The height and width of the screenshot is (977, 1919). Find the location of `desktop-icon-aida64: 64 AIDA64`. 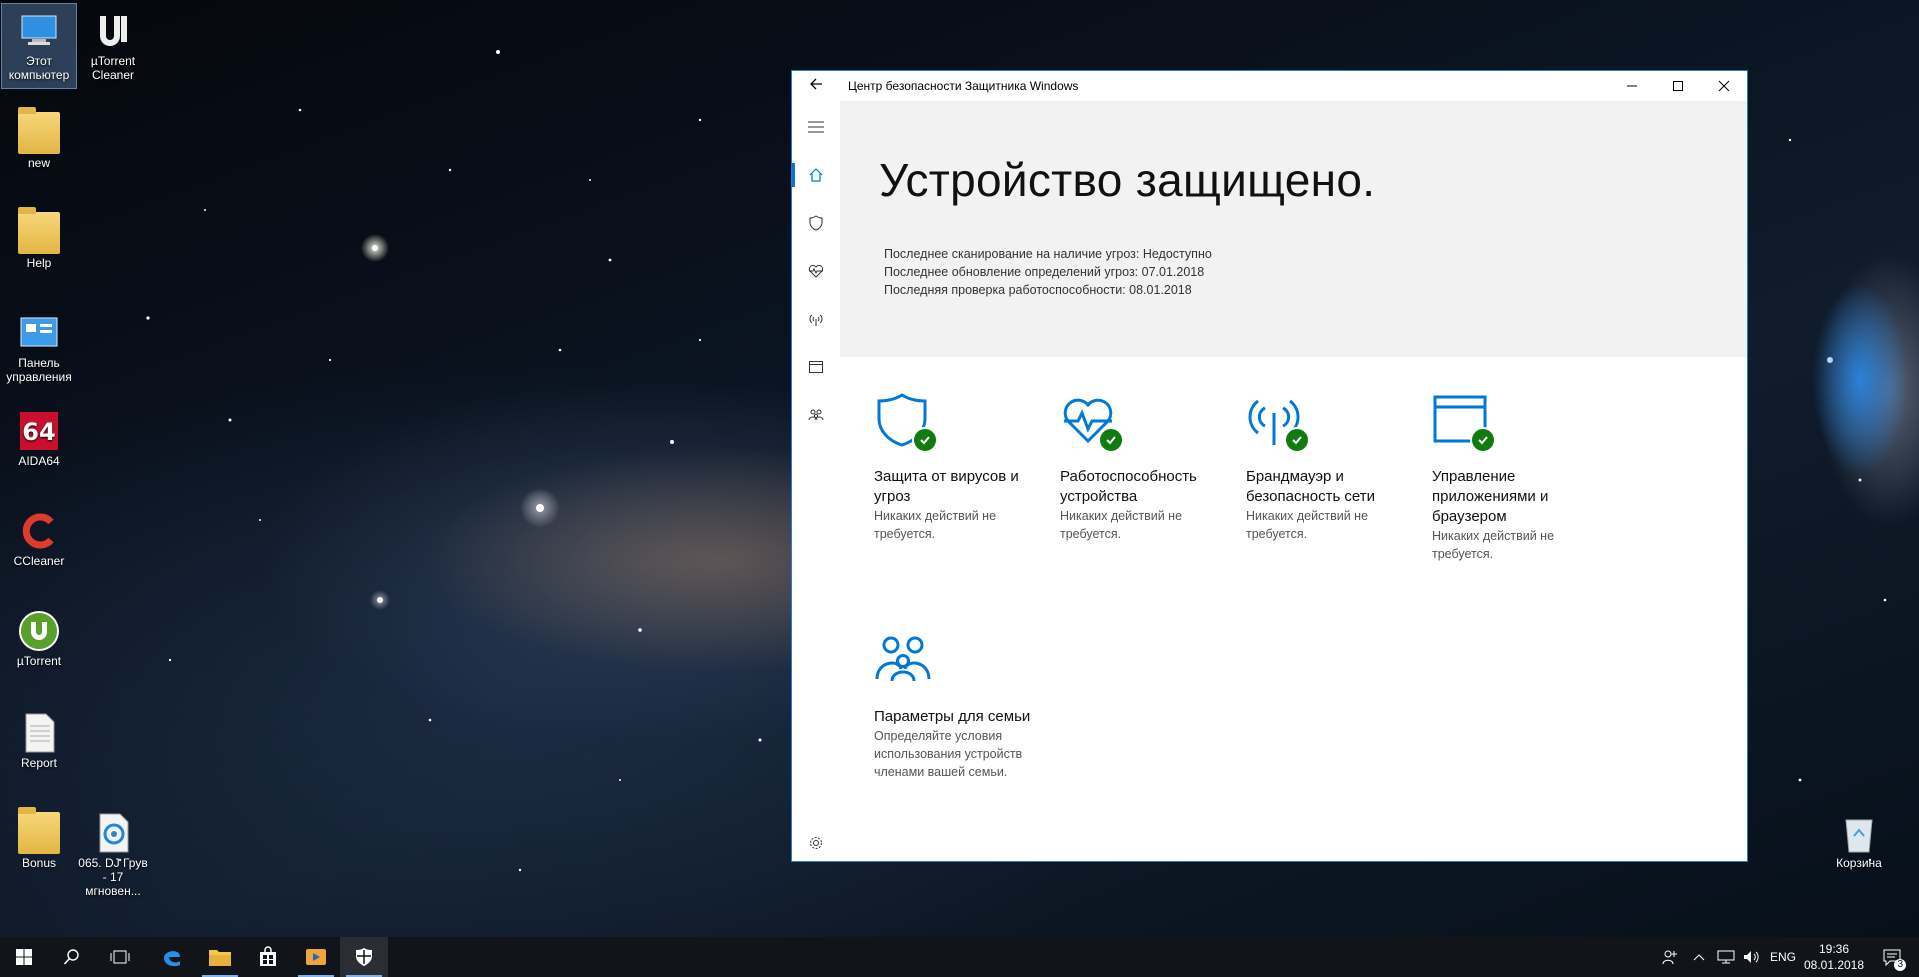

desktop-icon-aida64: 64 AIDA64 is located at coordinates (39, 436).